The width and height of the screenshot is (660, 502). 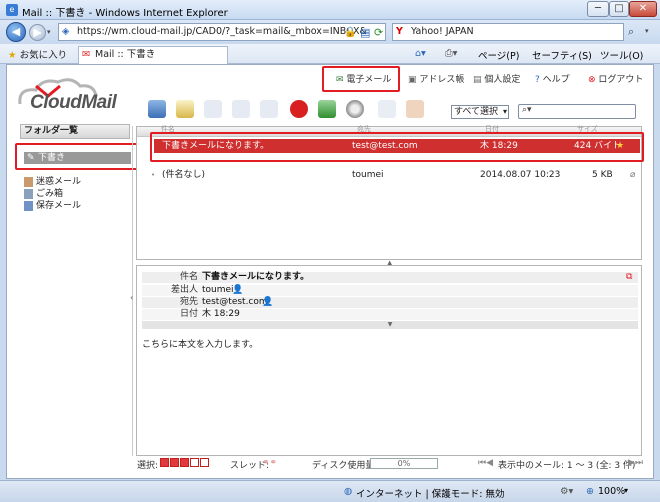 What do you see at coordinates (390, 325) in the screenshot?
I see `header-expand-icon: ▼` at bounding box center [390, 325].